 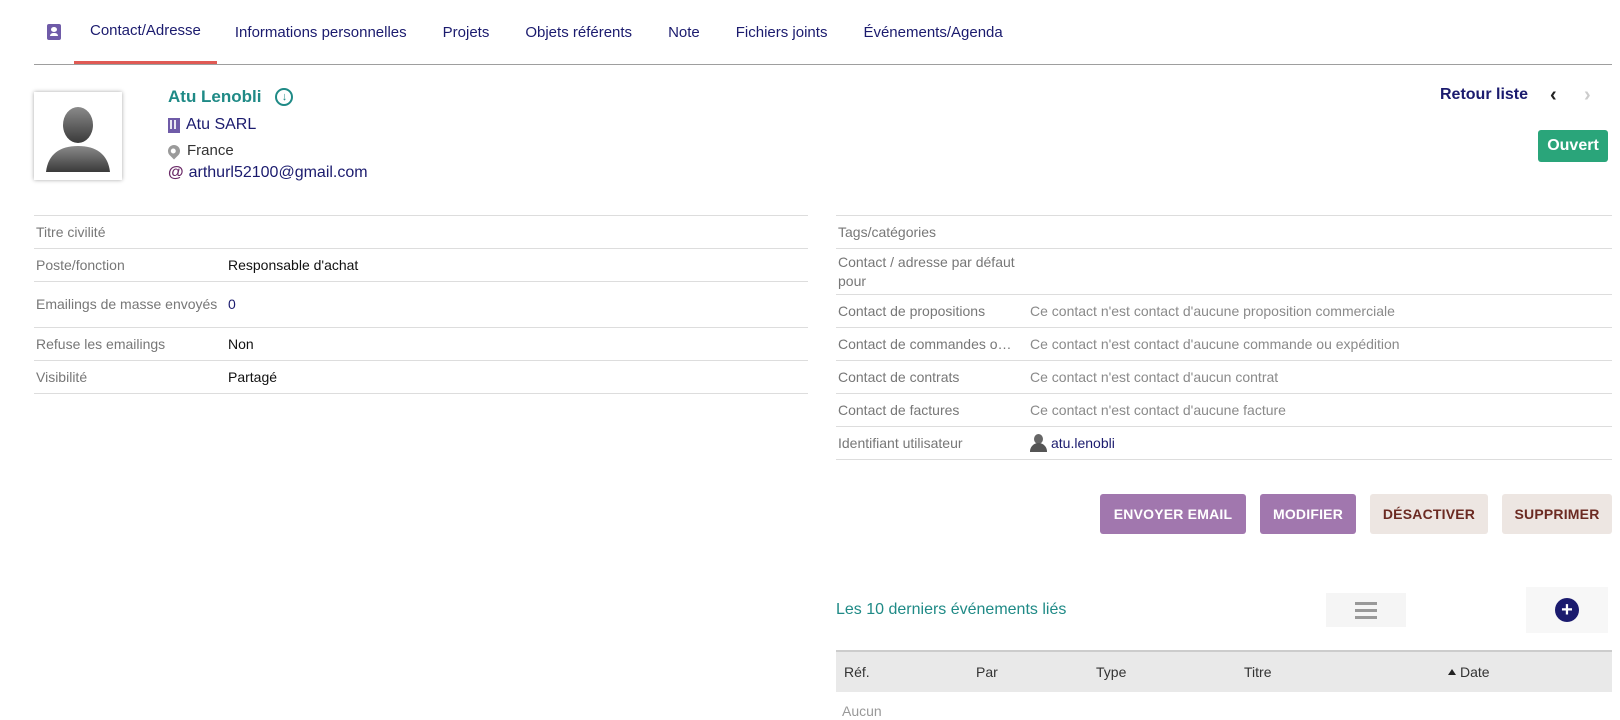 I want to click on tab-informations-personnelles: Informations personnelles, so click(x=321, y=32).